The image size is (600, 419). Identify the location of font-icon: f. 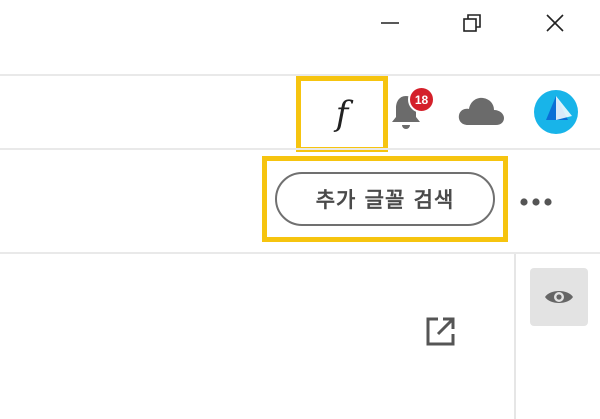
(342, 114).